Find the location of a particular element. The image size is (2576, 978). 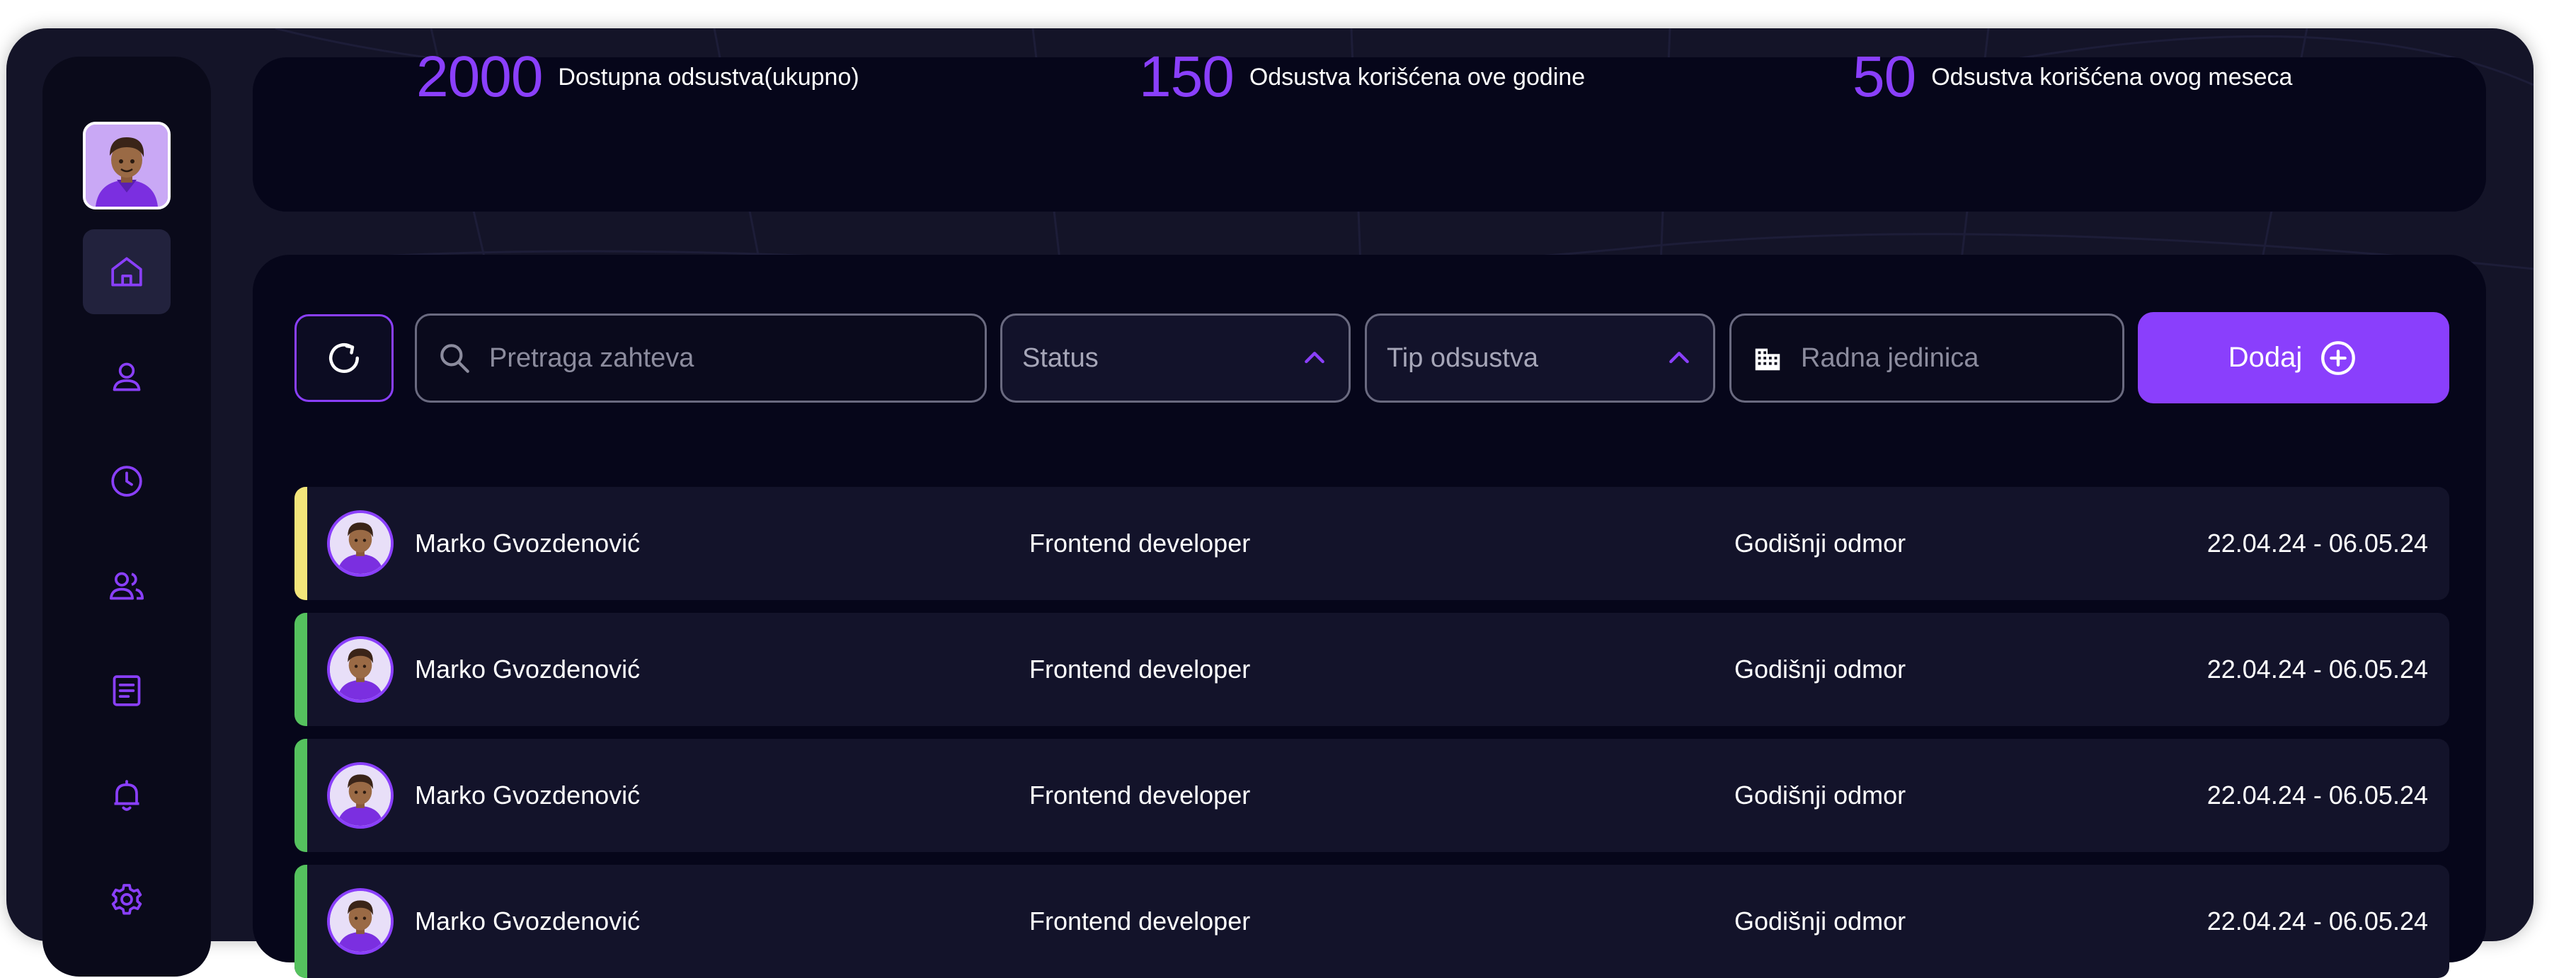

sidebar-item-home is located at coordinates (127, 271).